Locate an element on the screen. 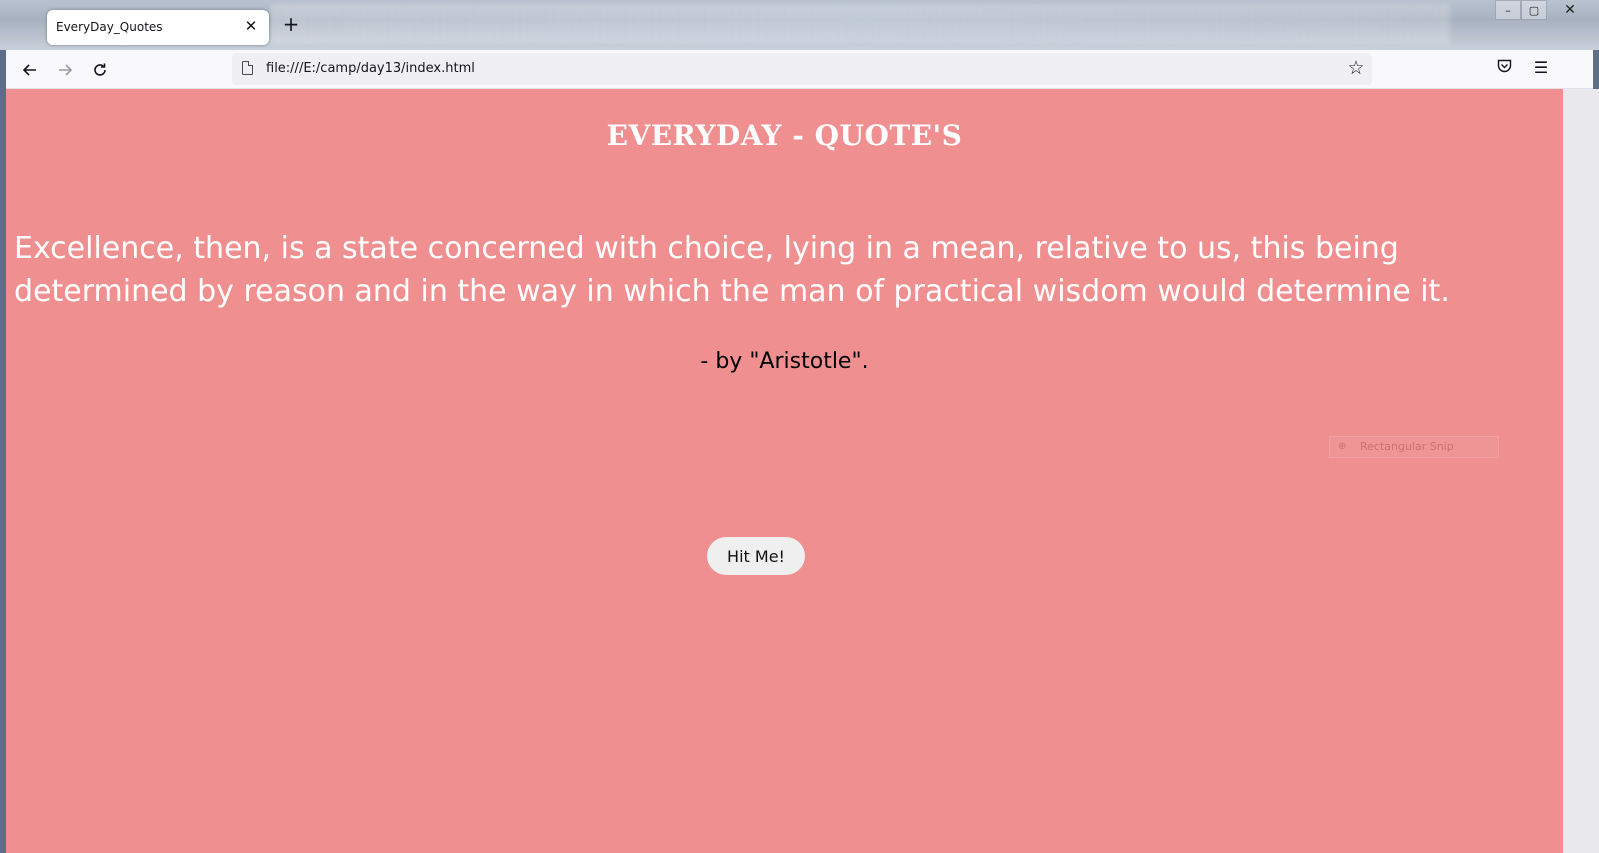 The image size is (1599, 853). snip-tooltip: ⊕ Rectangular Snip is located at coordinates (1414, 447).